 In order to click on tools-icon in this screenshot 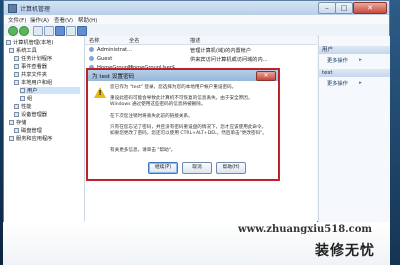, I will do `click(11, 50)`.